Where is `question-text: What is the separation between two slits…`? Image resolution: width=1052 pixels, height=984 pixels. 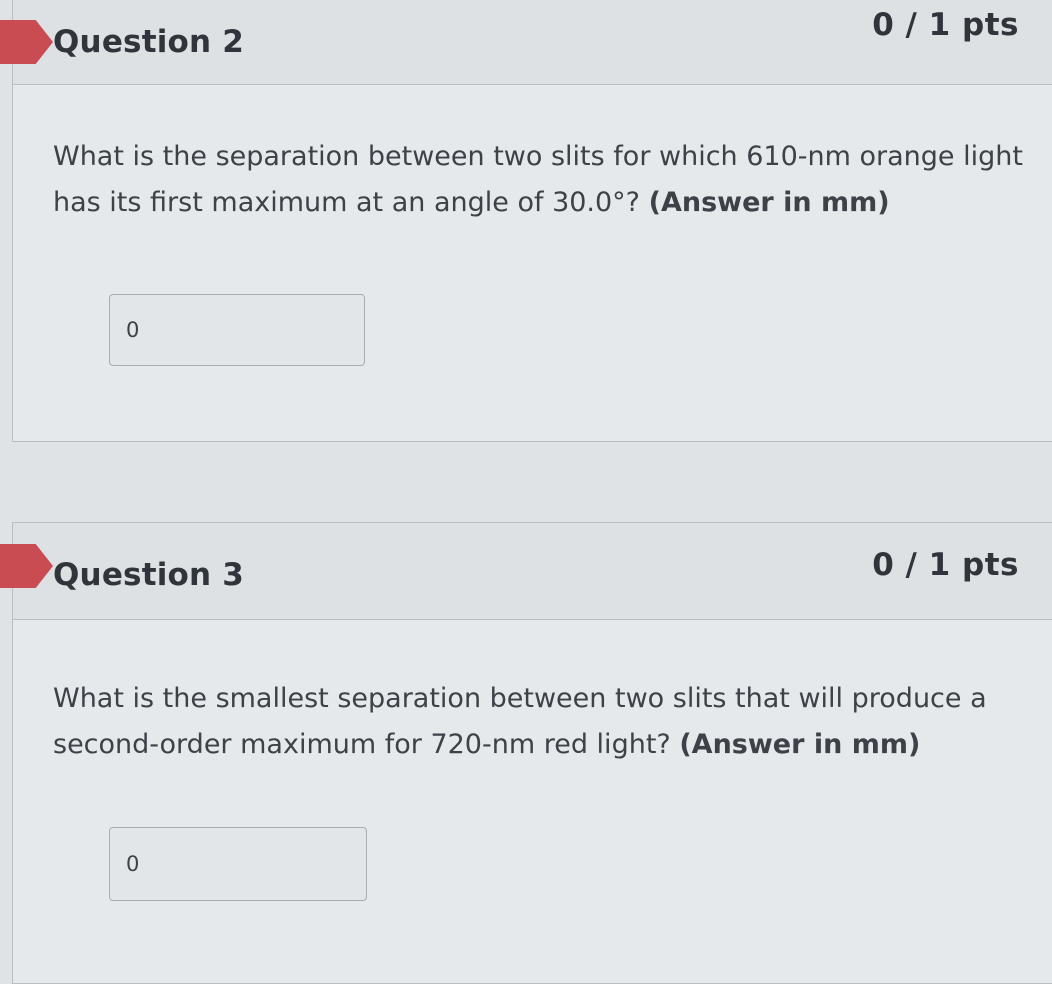 question-text: What is the separation between two slits… is located at coordinates (548, 180).